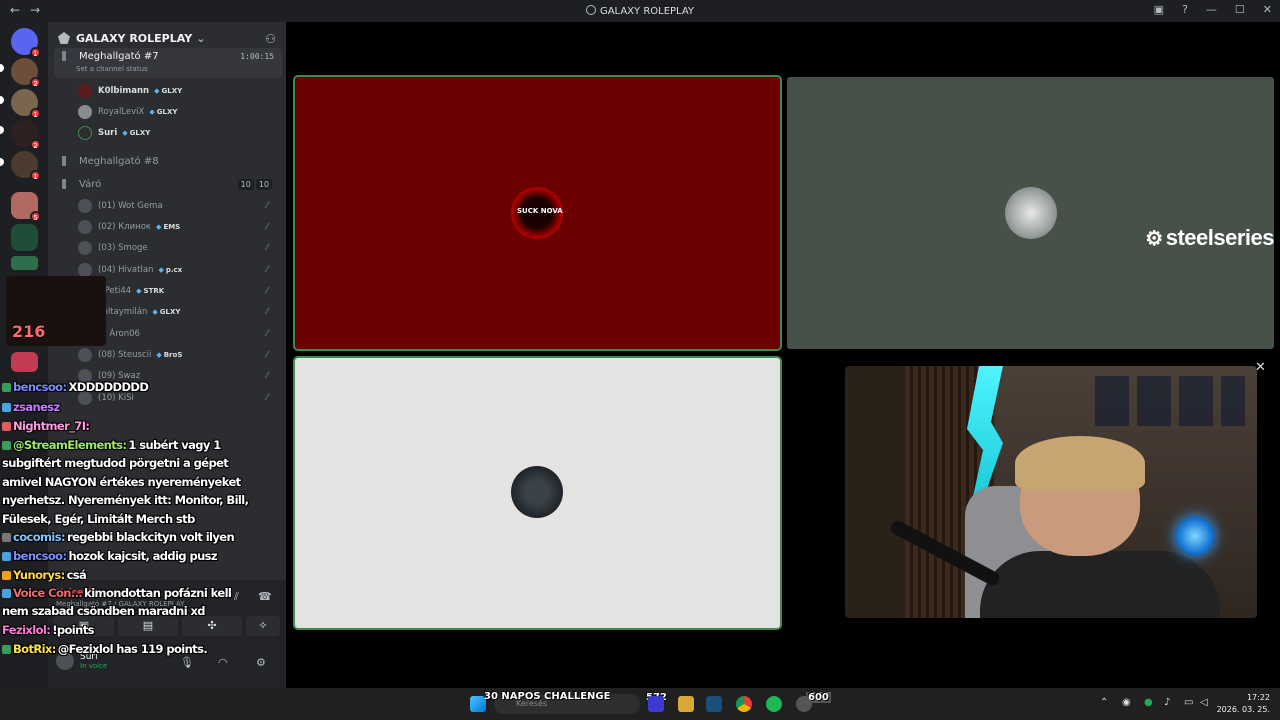 This screenshot has height=720, width=1280. What do you see at coordinates (105, 649) in the screenshot?
I see `chat-line: BotRix: @Fezixlol has 119 points.` at bounding box center [105, 649].